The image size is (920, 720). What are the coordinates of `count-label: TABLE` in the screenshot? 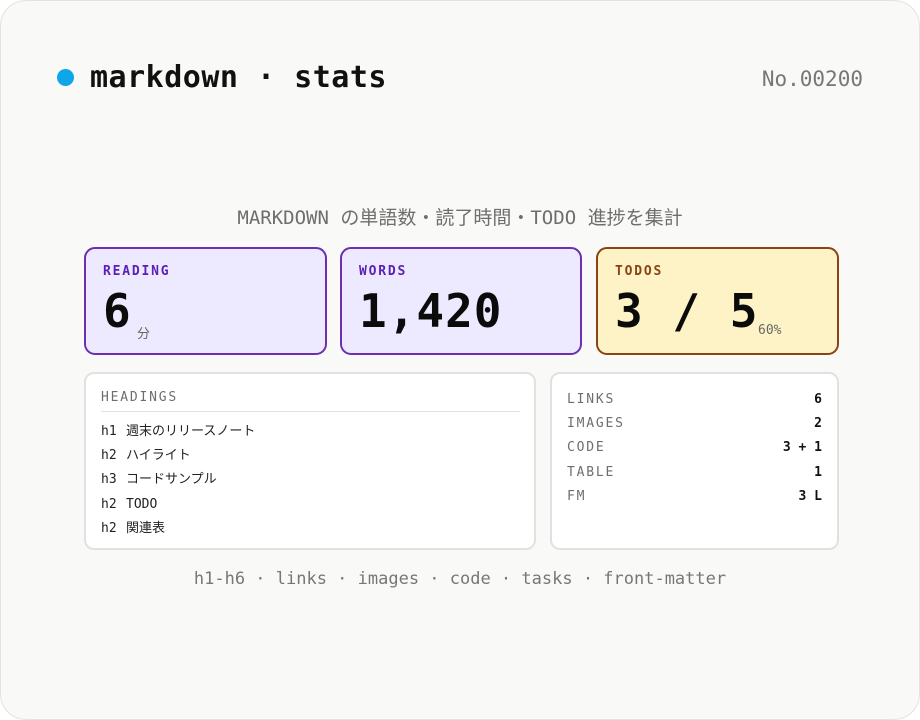 It's located at (591, 472).